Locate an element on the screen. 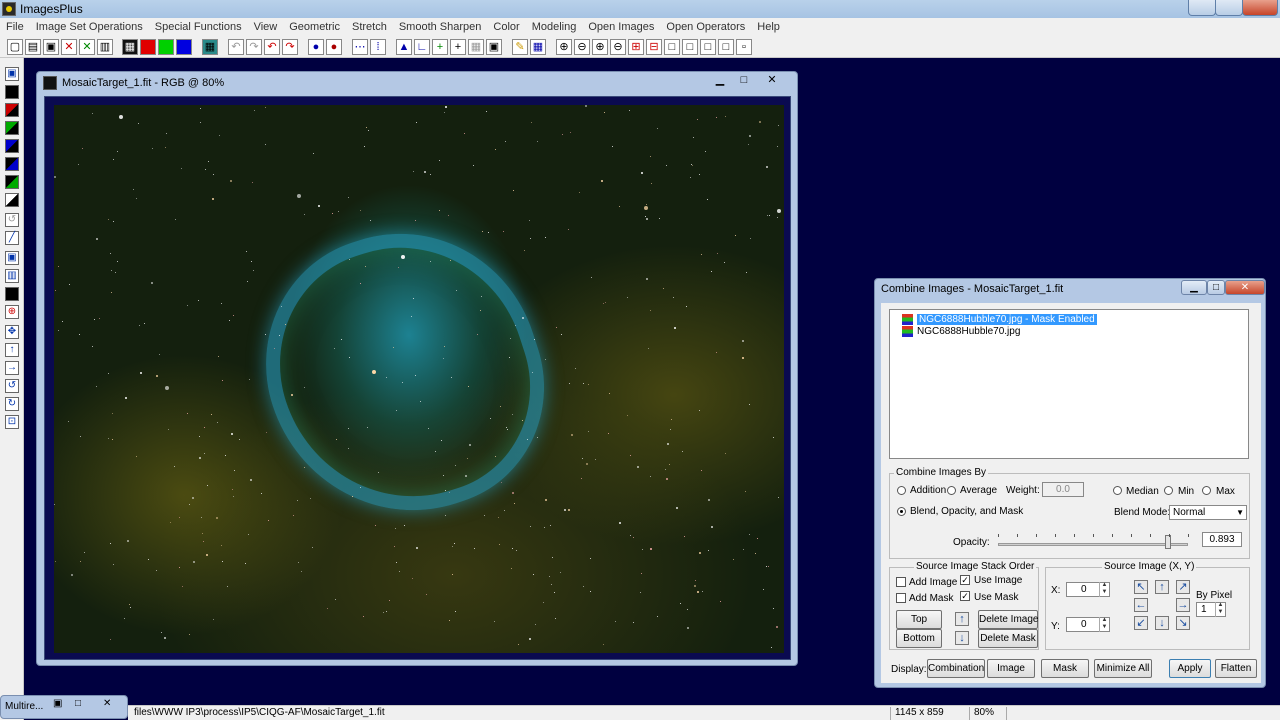 Image resolution: width=1280 pixels, height=720 pixels. flatten-button: Flatten is located at coordinates (1236, 668).